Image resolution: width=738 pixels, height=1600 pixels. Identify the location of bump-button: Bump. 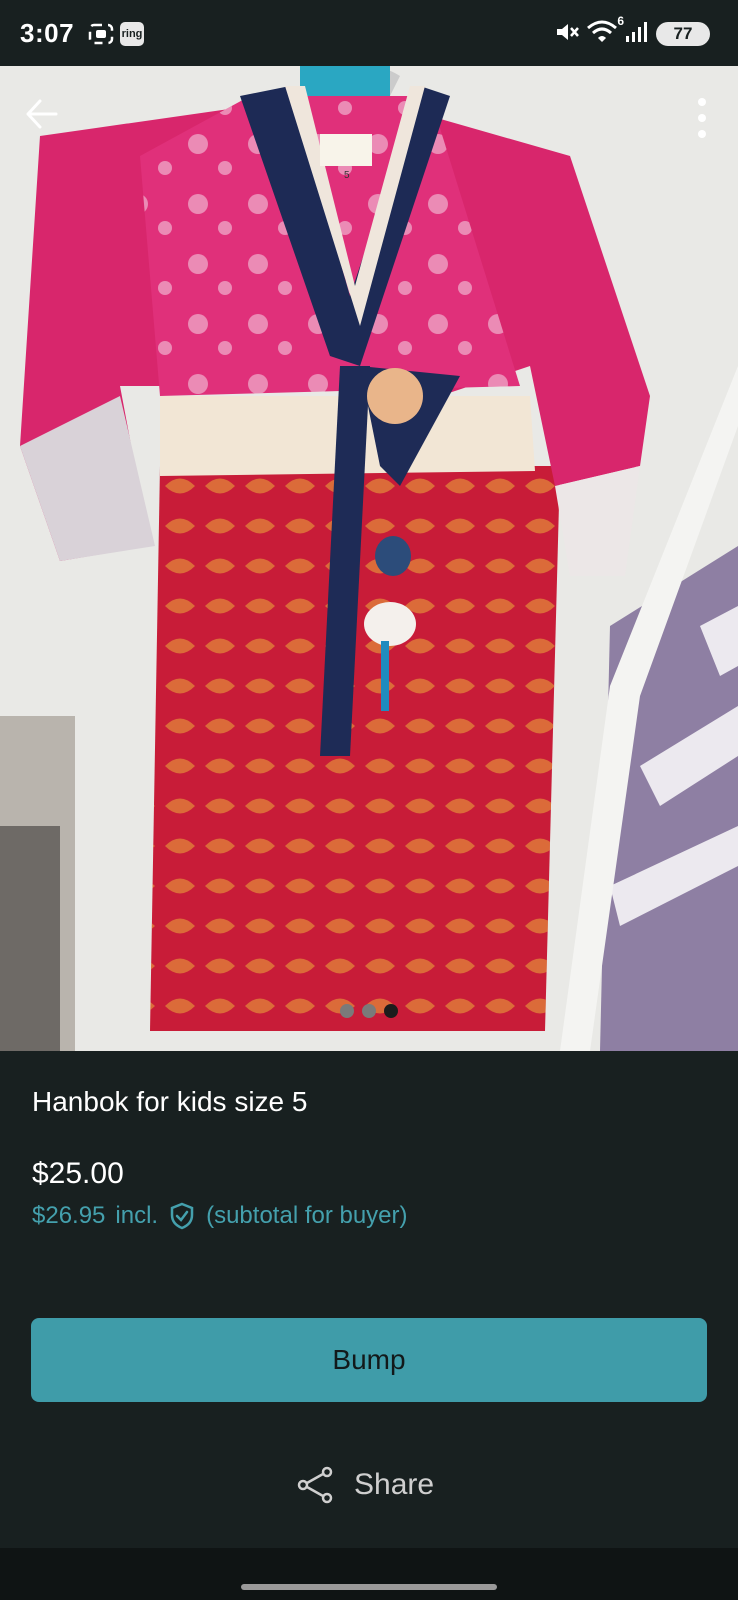
(369, 1360).